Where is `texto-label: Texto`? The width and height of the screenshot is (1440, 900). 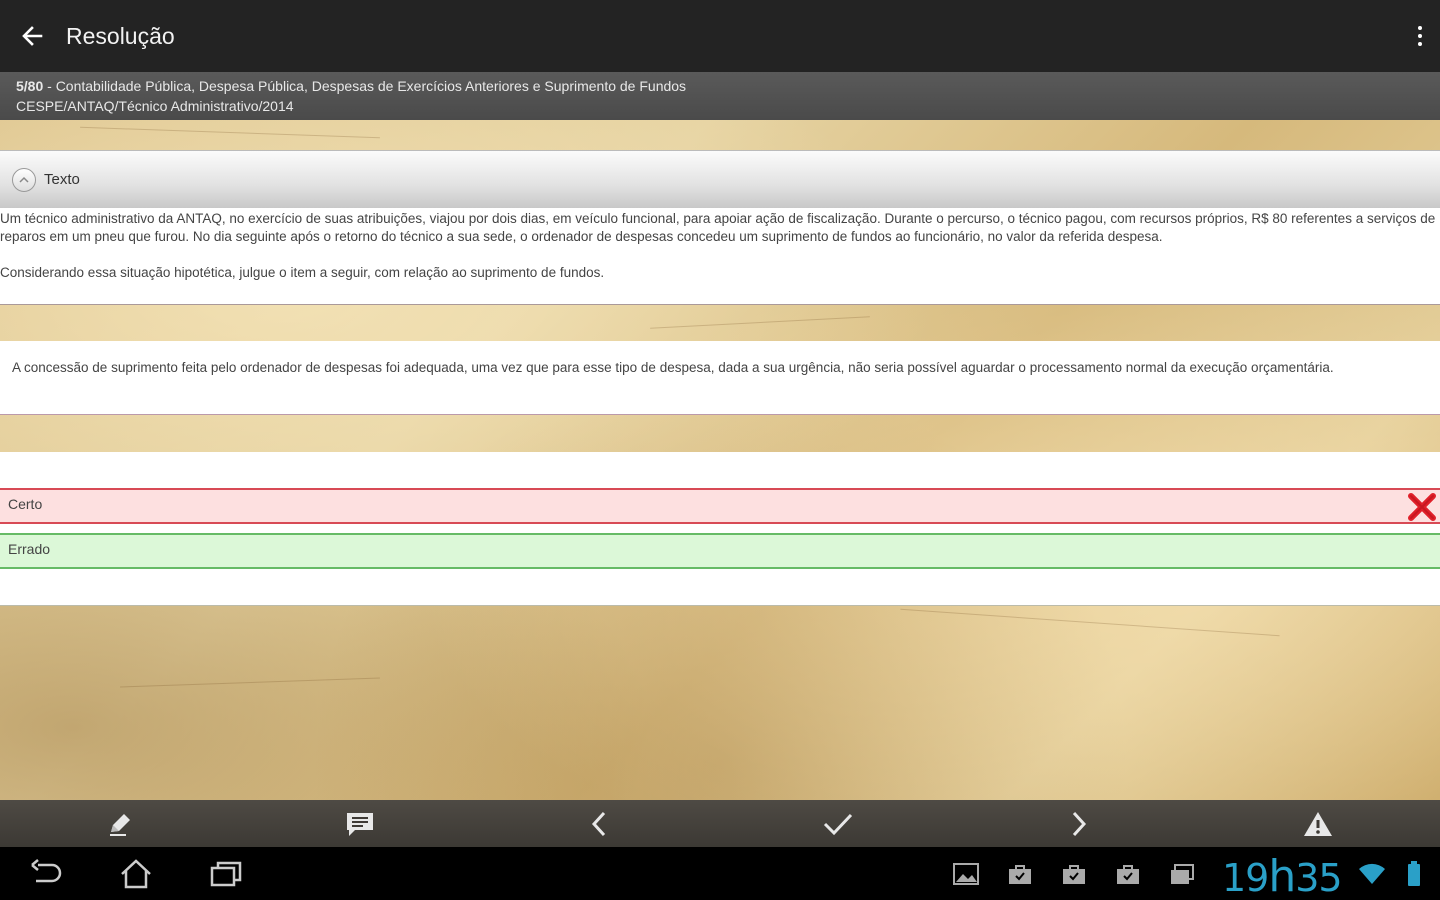
texto-label: Texto is located at coordinates (62, 179).